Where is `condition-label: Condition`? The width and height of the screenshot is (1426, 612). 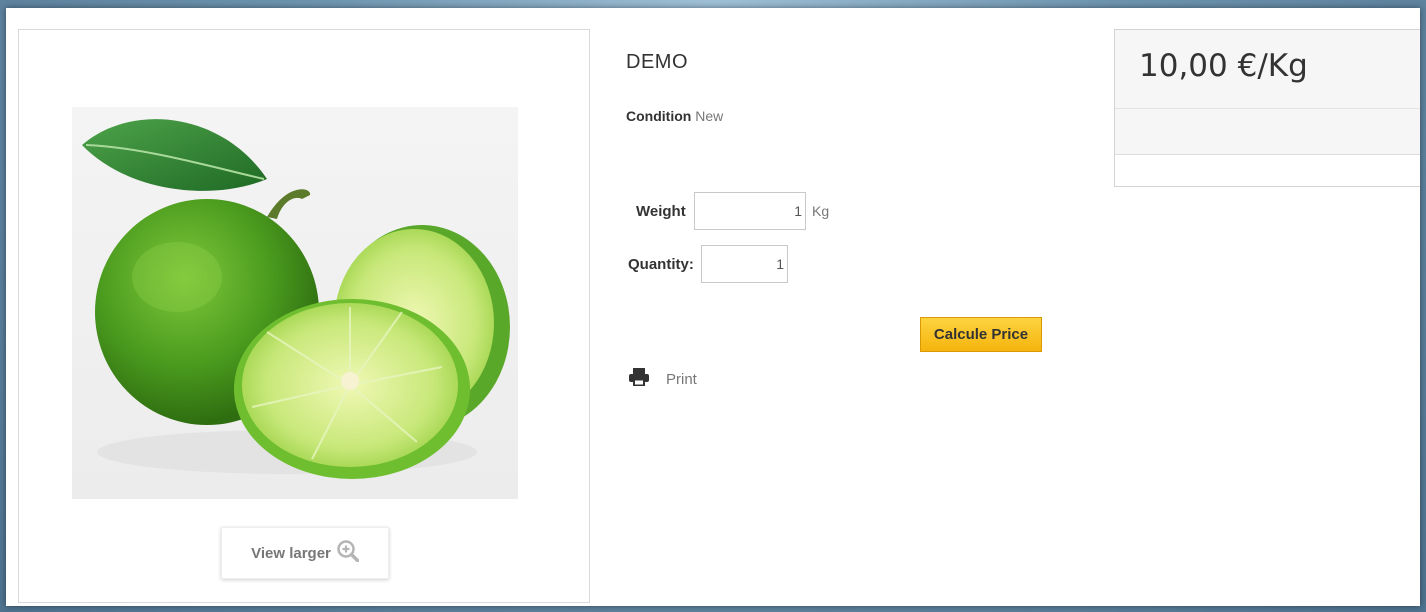 condition-label: Condition is located at coordinates (659, 116).